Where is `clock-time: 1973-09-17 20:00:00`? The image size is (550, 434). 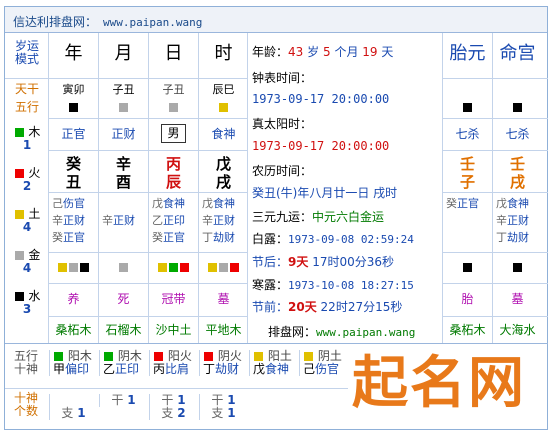
clock-time: 1973-09-17 20:00:00 is located at coordinates (321, 99).